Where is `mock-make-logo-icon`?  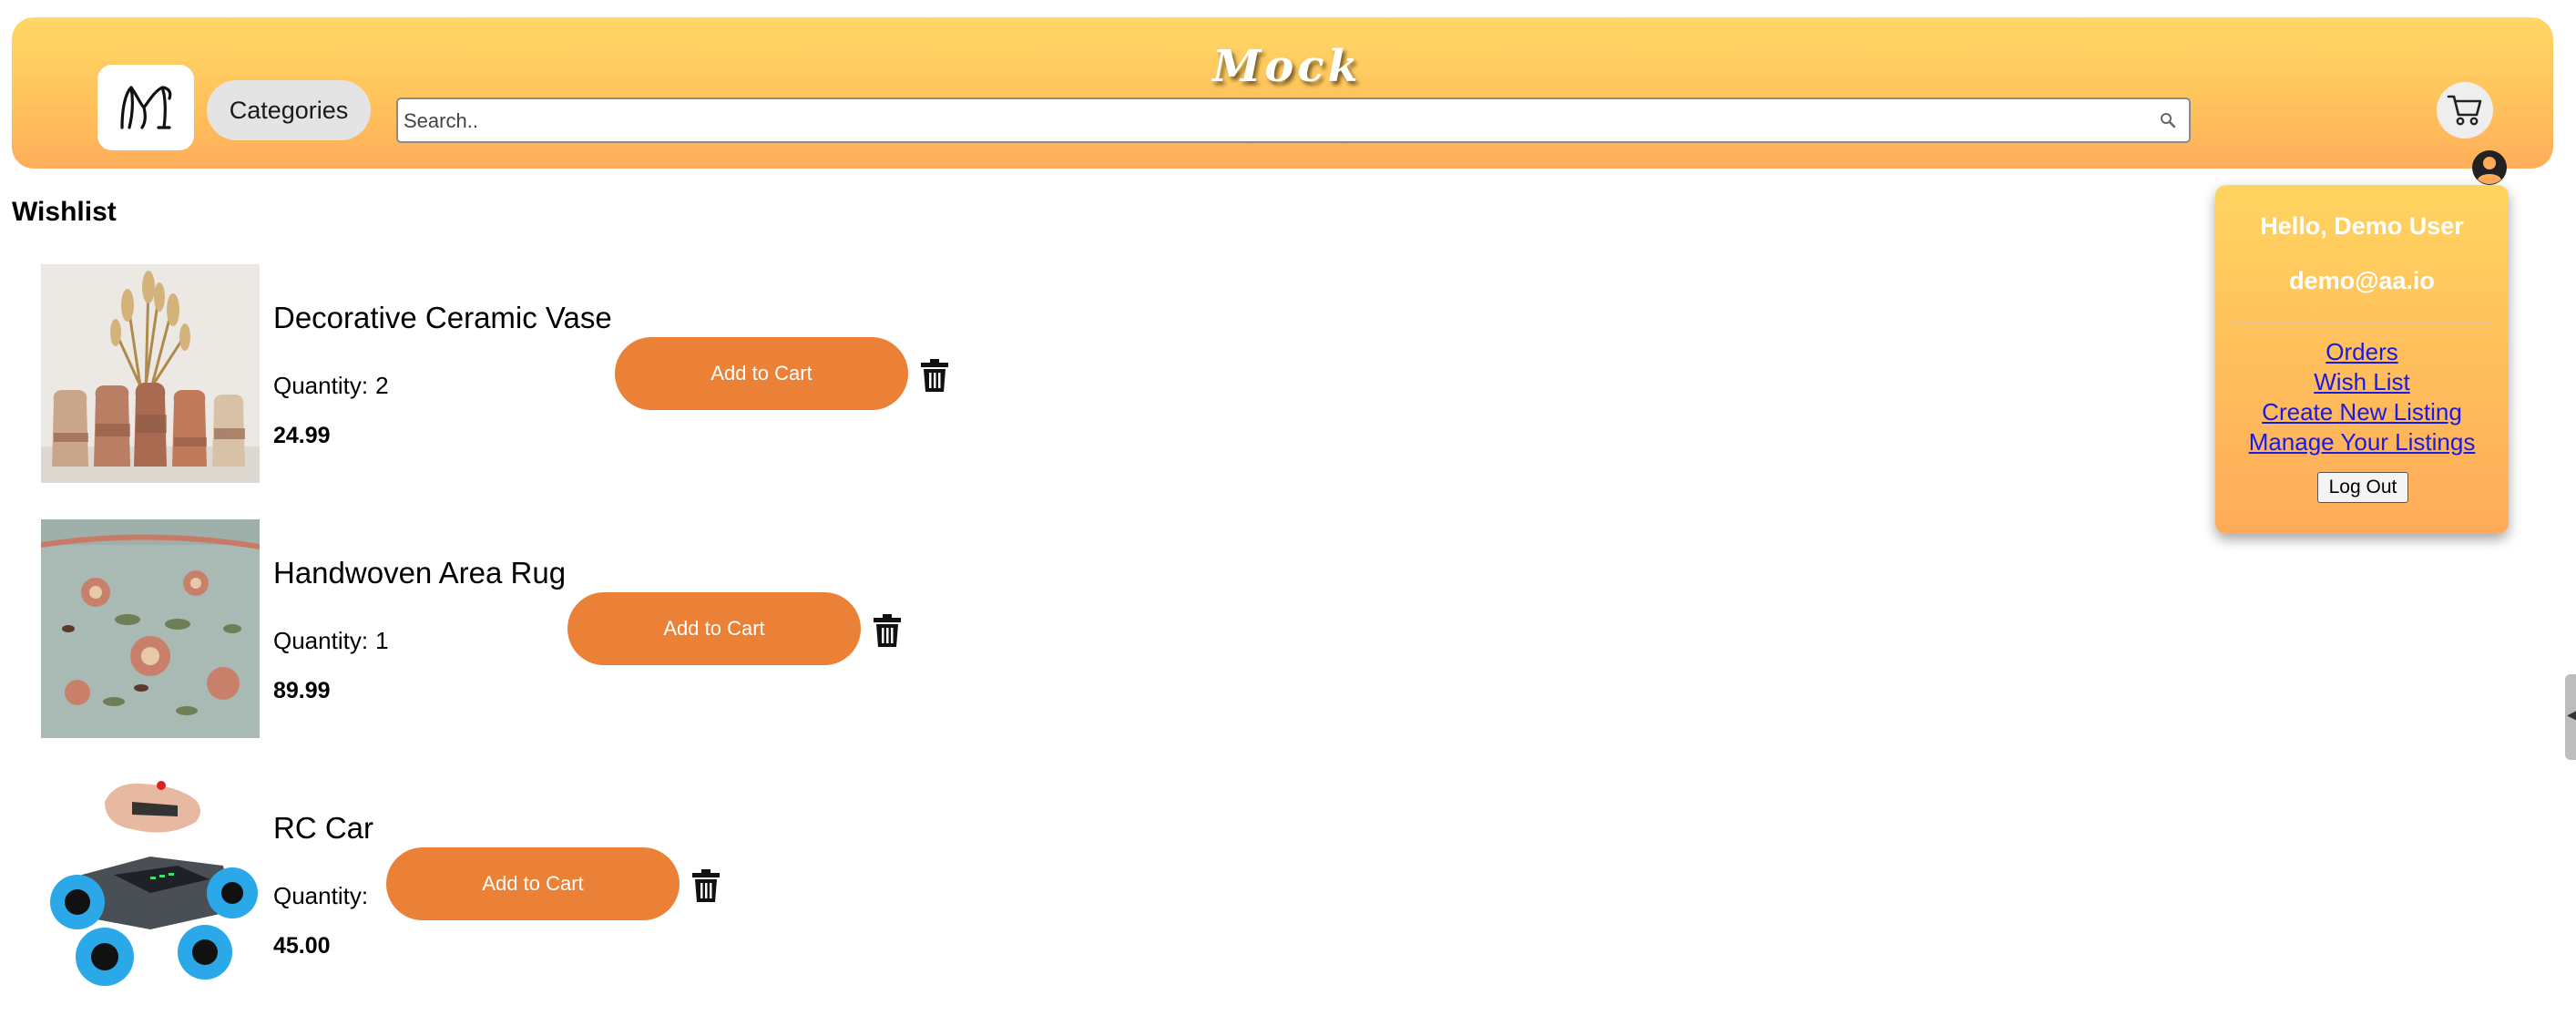
mock-make-logo-icon is located at coordinates (146, 108).